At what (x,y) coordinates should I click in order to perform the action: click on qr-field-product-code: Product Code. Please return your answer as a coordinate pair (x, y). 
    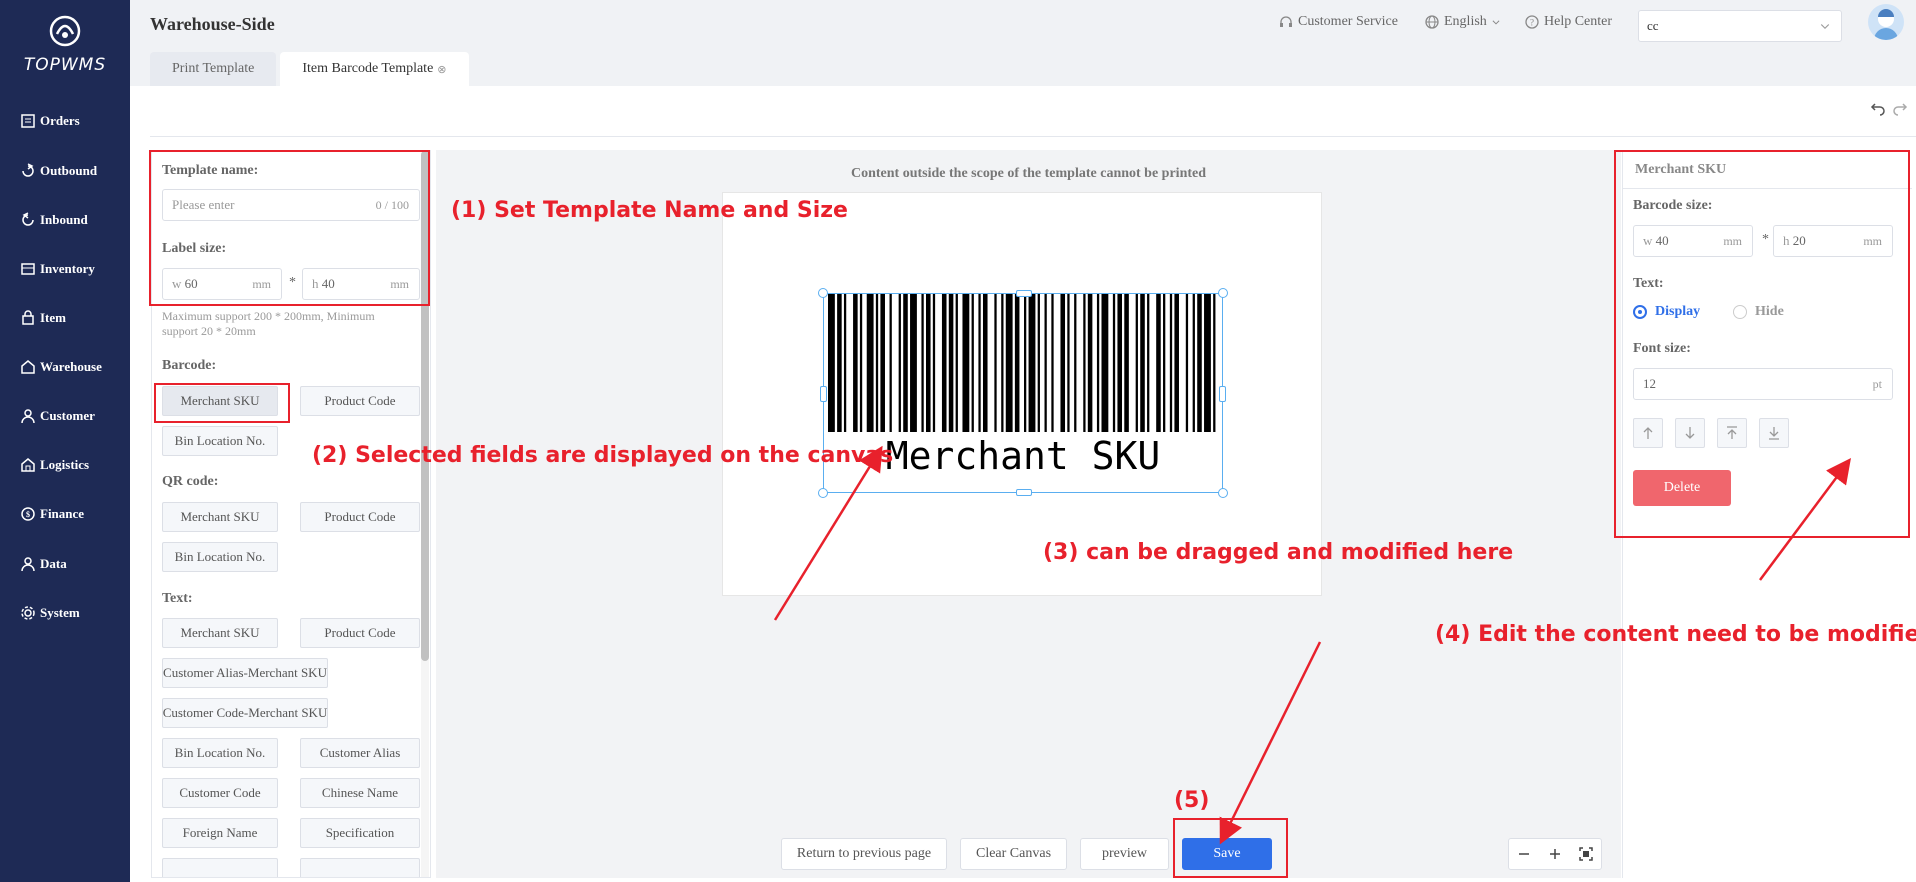
    Looking at the image, I should click on (360, 517).